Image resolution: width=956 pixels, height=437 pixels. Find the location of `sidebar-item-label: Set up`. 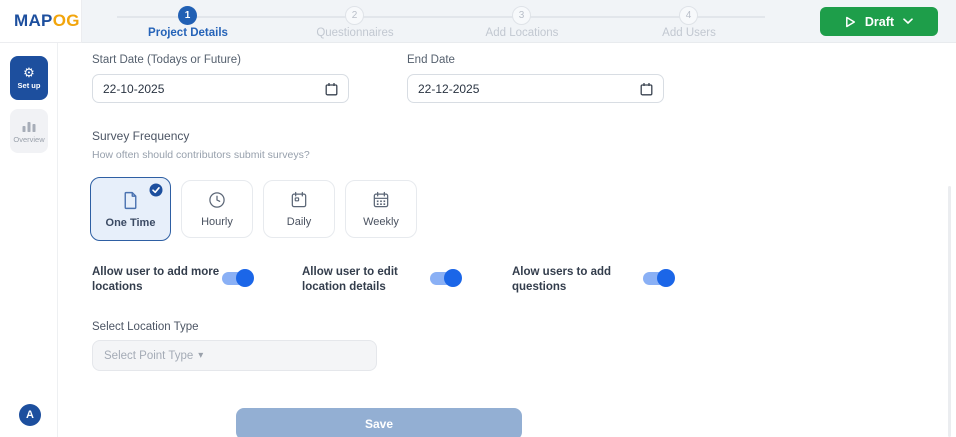

sidebar-item-label: Set up is located at coordinates (29, 85).